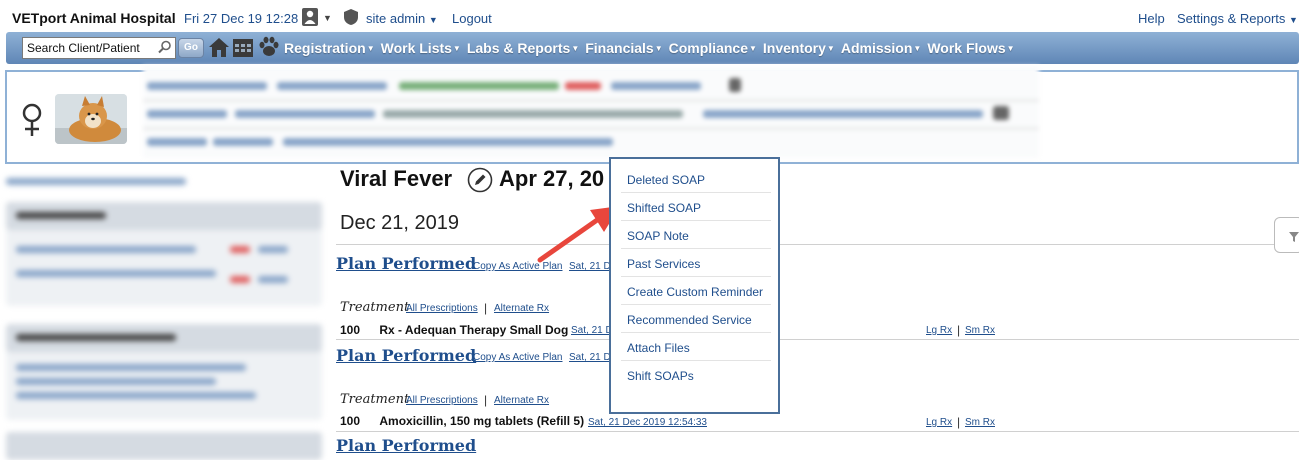 This screenshot has height=460, width=1299. I want to click on menu-item-recommended-service: Recommended Service, so click(696, 319).